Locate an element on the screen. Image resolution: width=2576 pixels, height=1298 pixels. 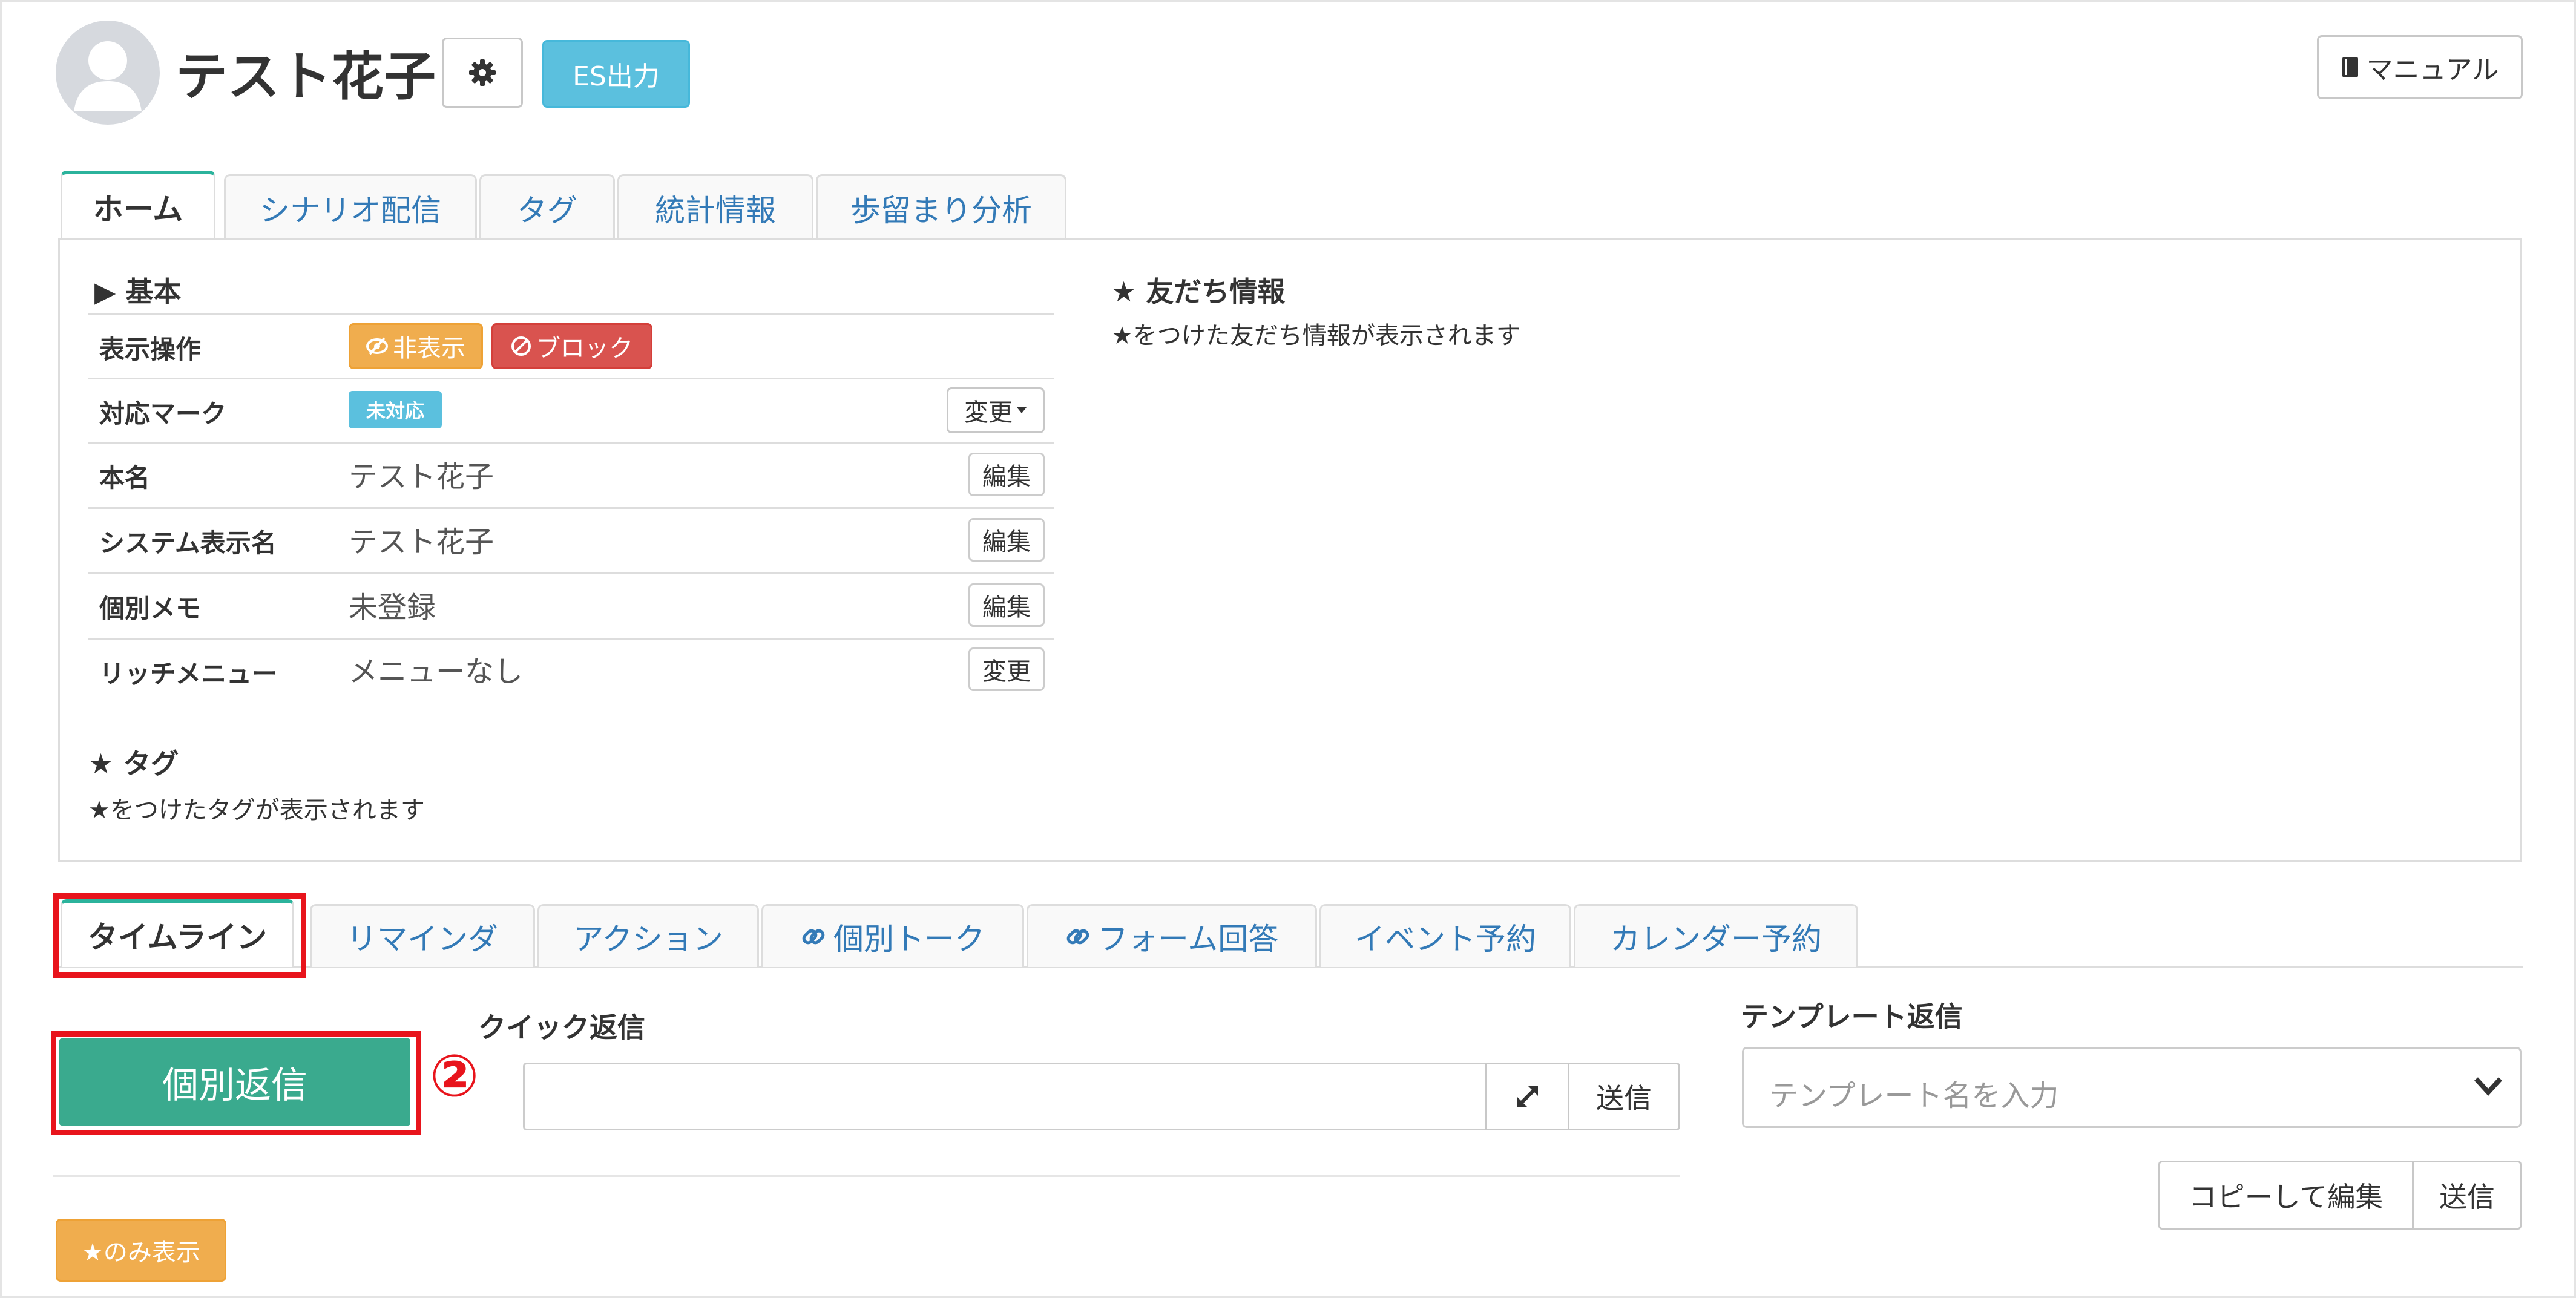
template-placeholder: テンプレート名を入力 is located at coordinates (1914, 1096).